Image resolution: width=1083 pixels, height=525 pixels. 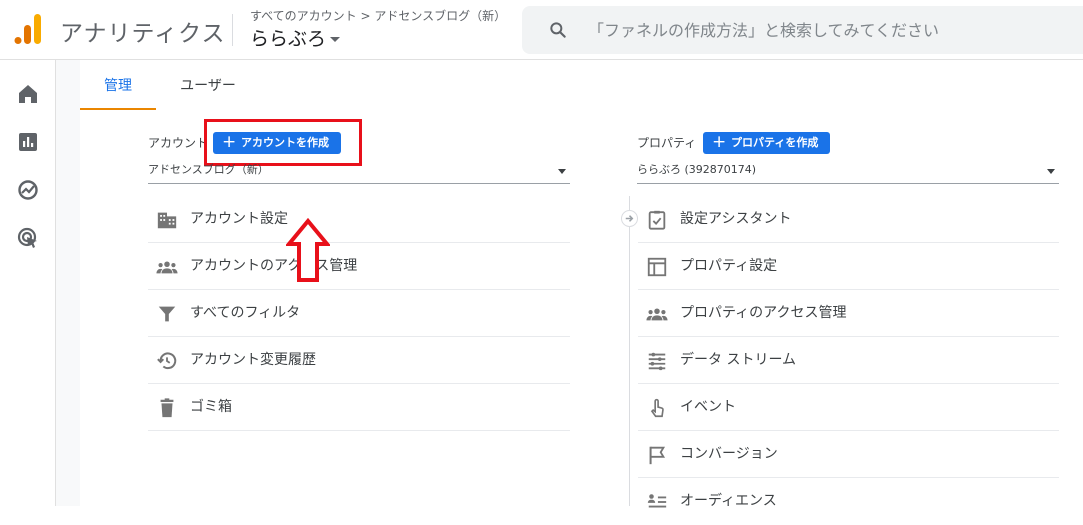 What do you see at coordinates (657, 501) in the screenshot?
I see `audience-icon` at bounding box center [657, 501].